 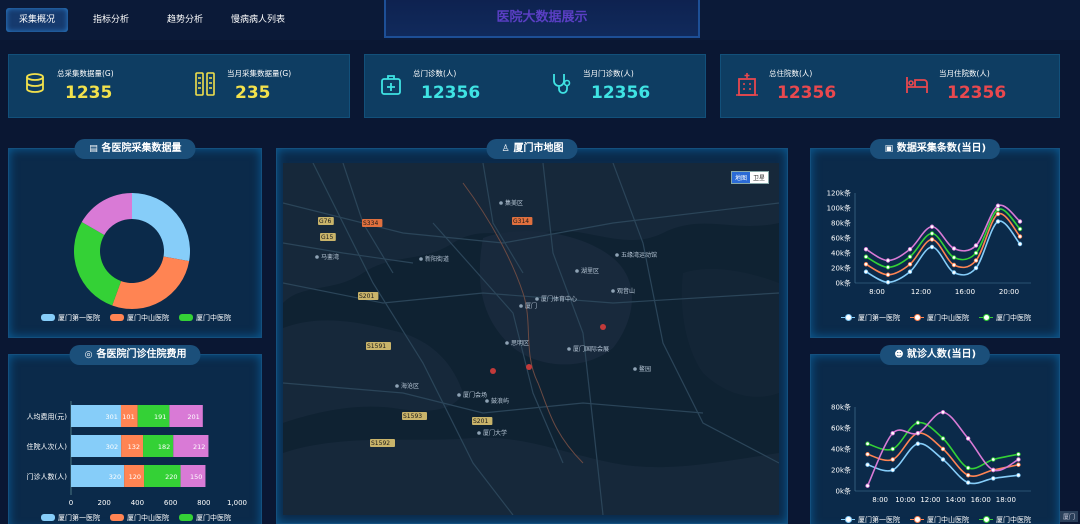 What do you see at coordinates (330, 257) in the screenshot?
I see `map-place-label: 马銮湾` at bounding box center [330, 257].